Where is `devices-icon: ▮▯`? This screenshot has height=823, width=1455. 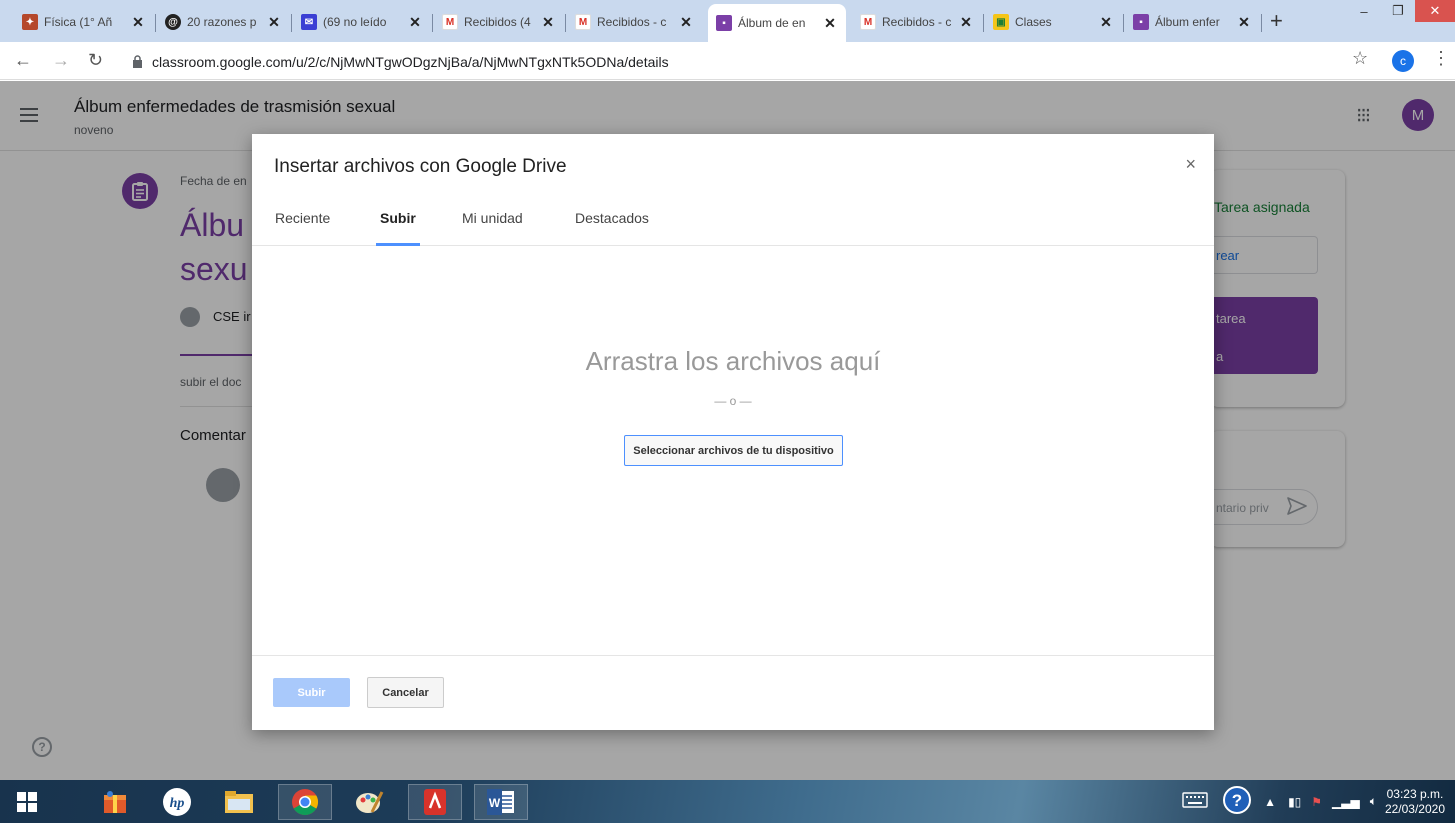
devices-icon: ▮▯ is located at coordinates (1294, 802).